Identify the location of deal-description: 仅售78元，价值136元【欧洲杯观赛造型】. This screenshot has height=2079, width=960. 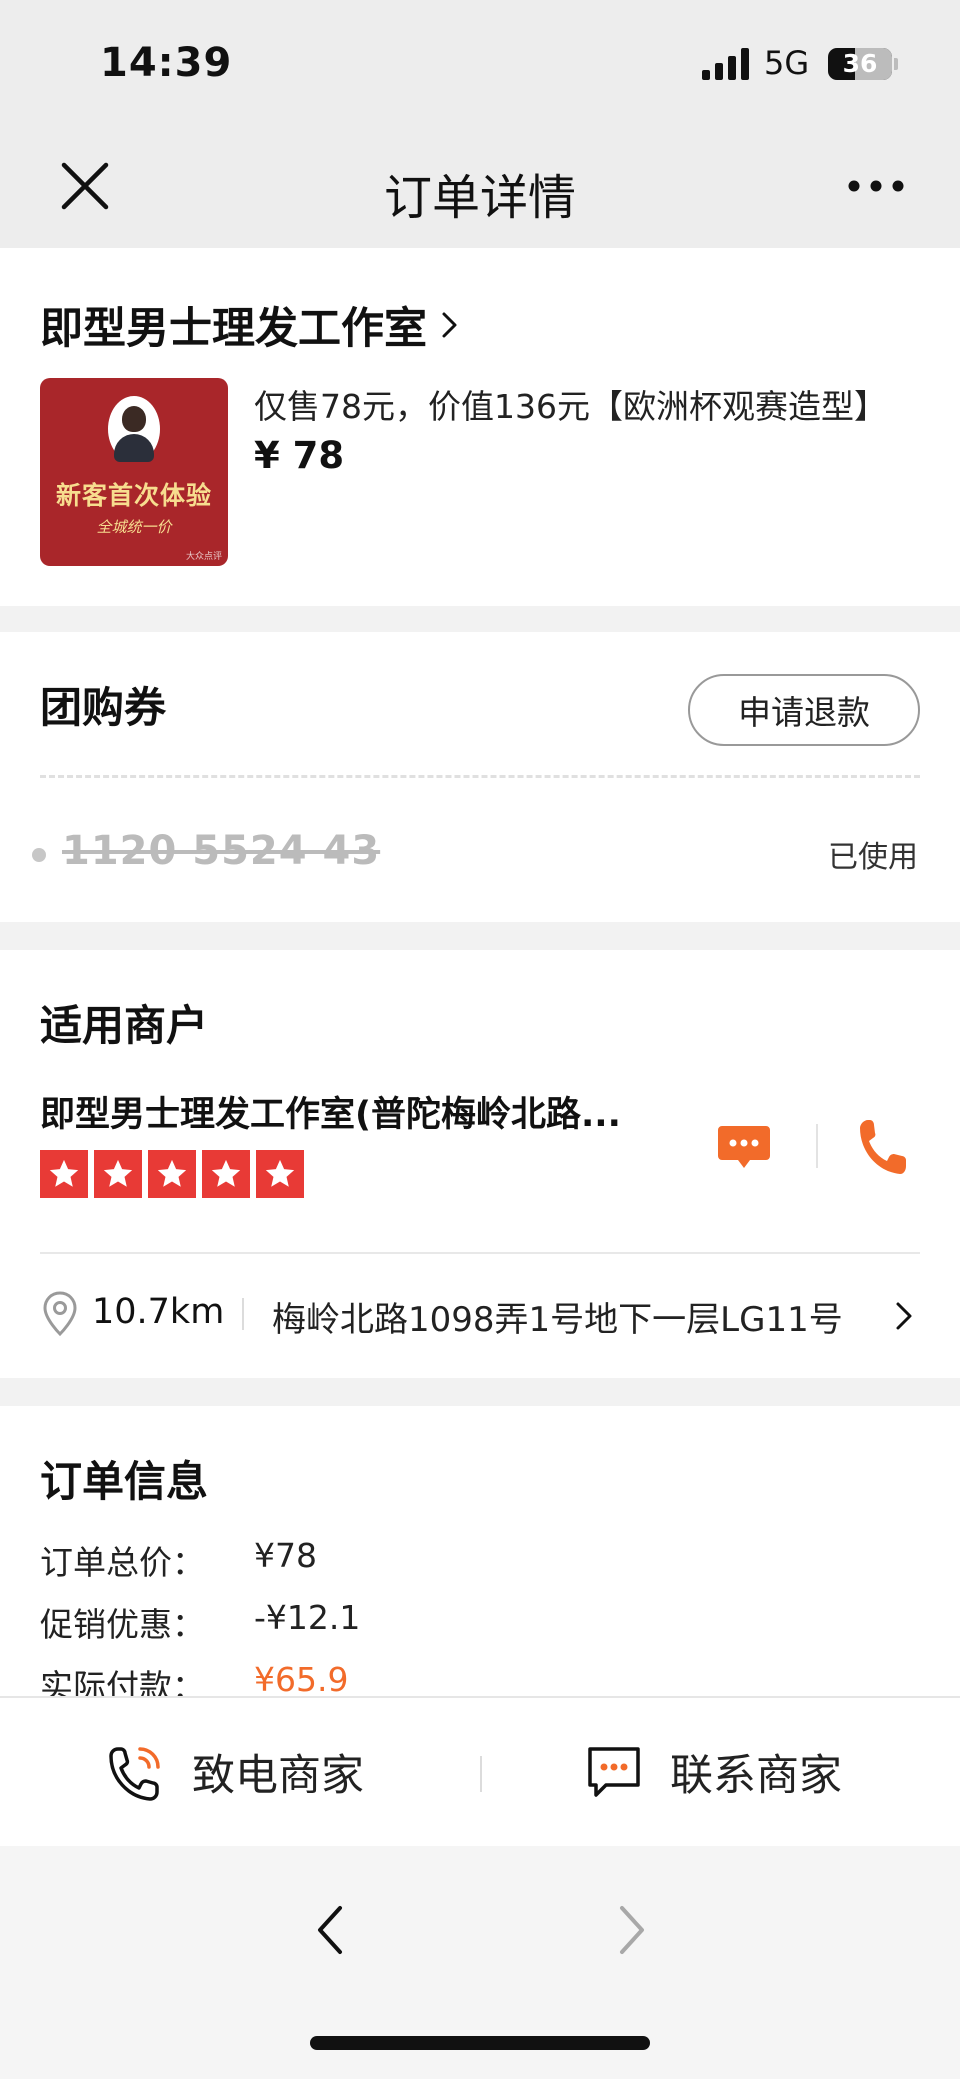
(584, 404).